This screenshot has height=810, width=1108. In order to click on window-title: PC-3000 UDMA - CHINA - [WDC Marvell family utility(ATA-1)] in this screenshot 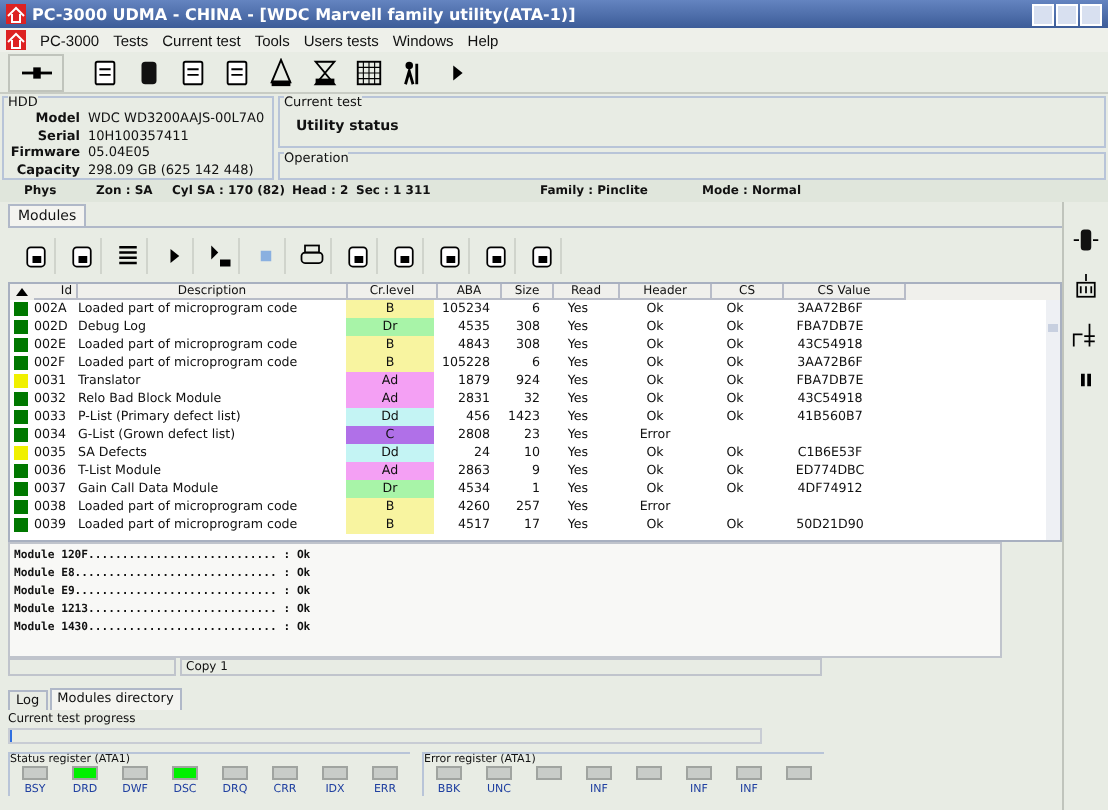, I will do `click(305, 14)`.